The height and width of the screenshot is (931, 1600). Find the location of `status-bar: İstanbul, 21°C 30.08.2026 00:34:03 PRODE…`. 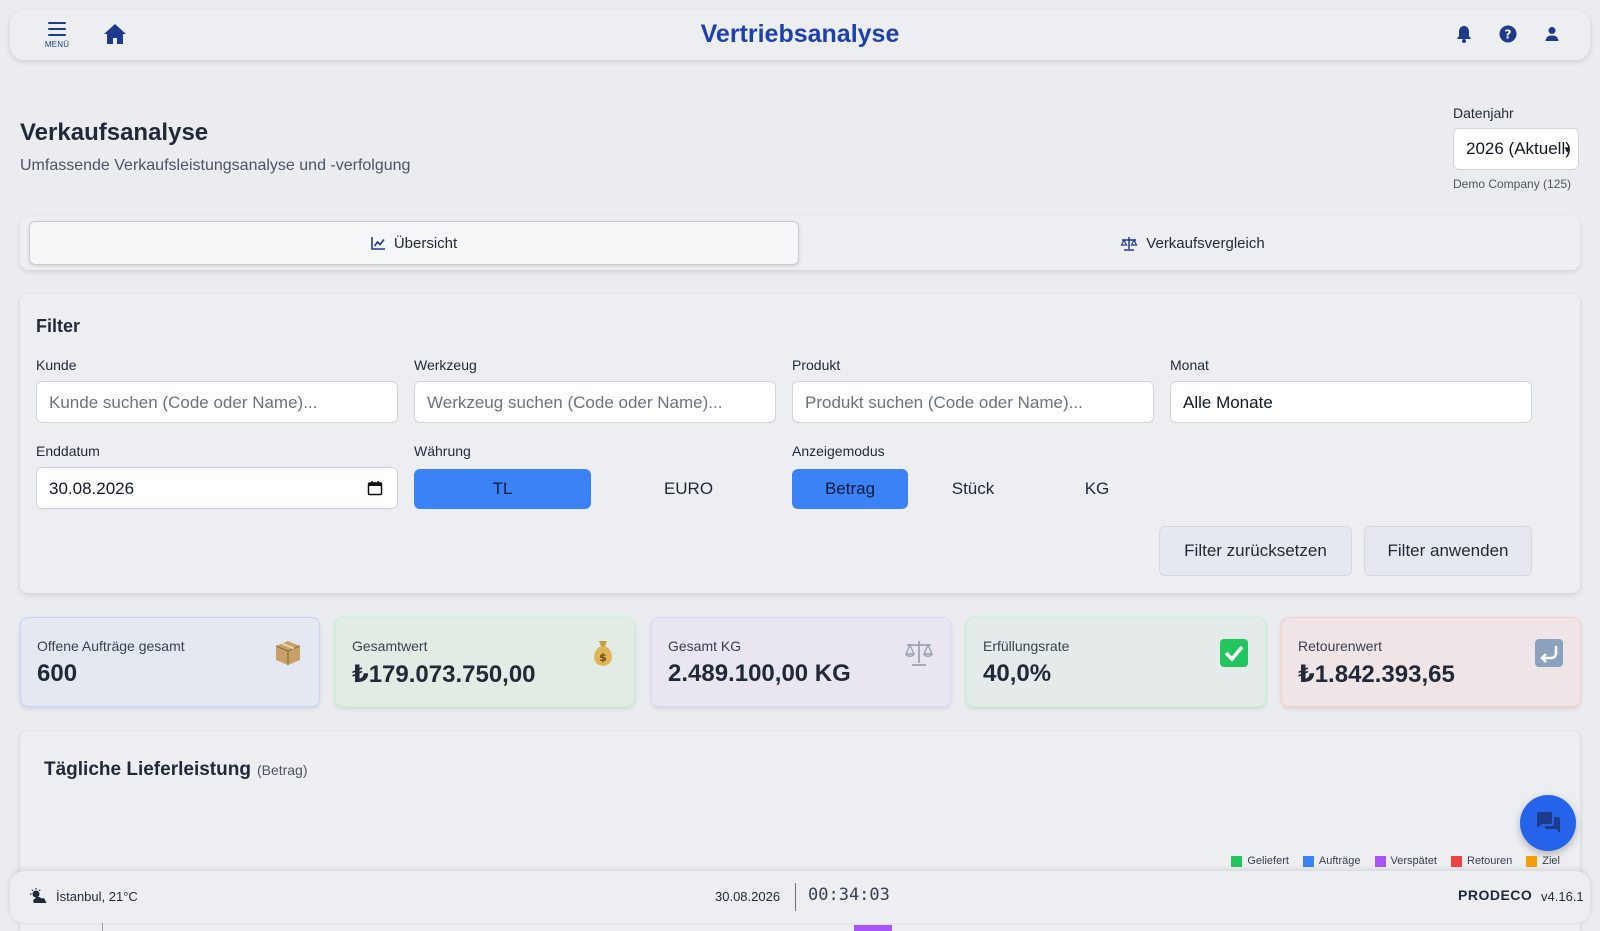

status-bar: İstanbul, 21°C 30.08.2026 00:34:03 PRODE… is located at coordinates (800, 897).